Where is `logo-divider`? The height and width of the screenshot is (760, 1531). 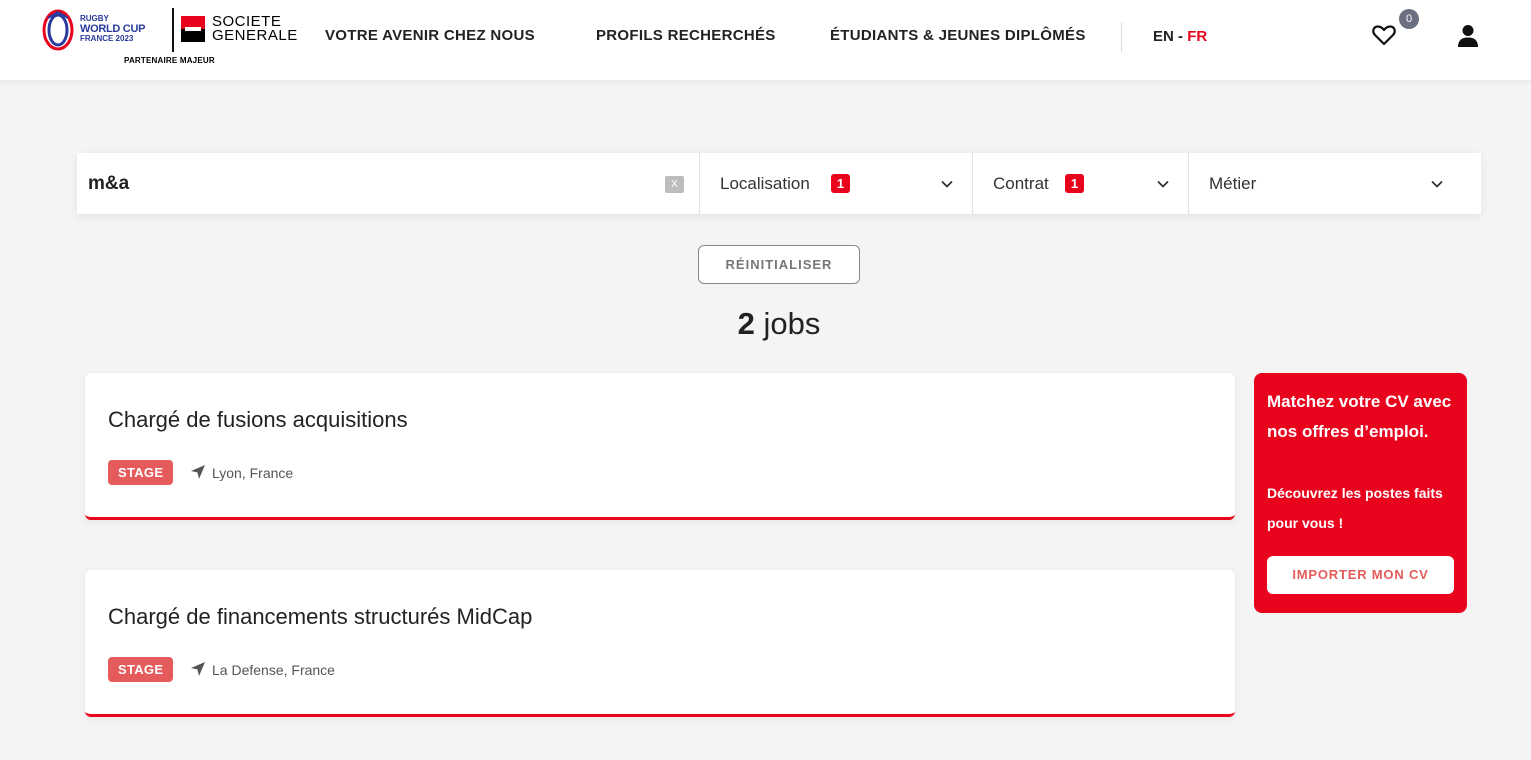
logo-divider is located at coordinates (173, 30).